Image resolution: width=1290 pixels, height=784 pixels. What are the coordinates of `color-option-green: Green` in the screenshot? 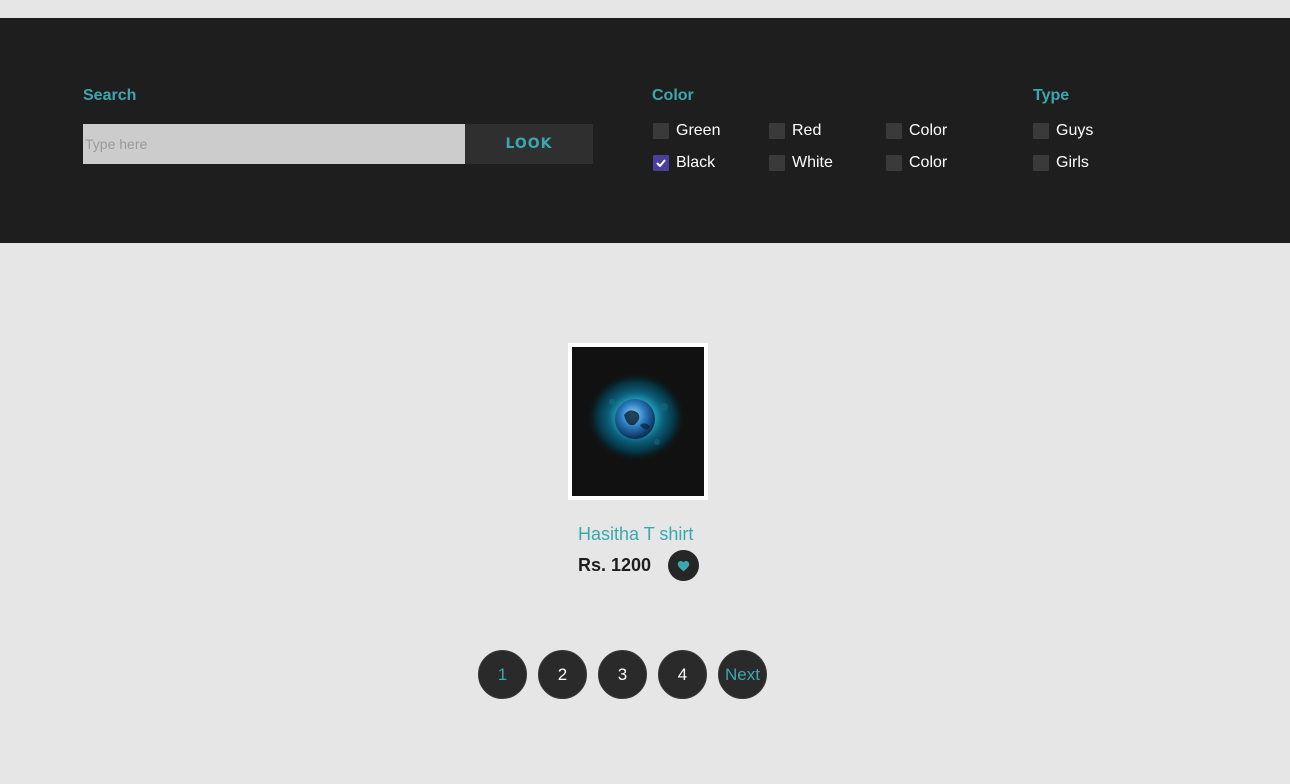 It's located at (686, 131).